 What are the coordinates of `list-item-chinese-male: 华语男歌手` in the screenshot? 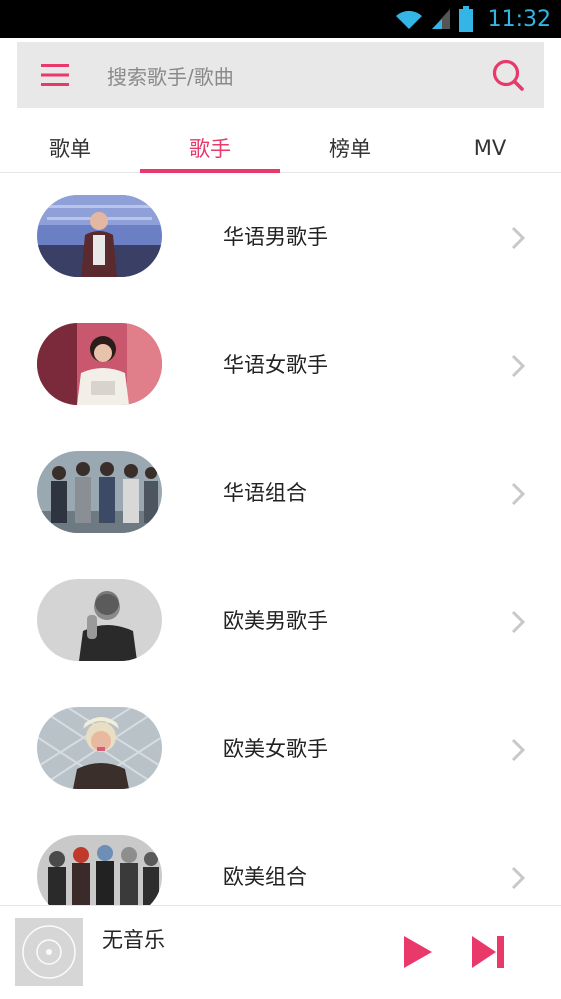 It's located at (280, 237).